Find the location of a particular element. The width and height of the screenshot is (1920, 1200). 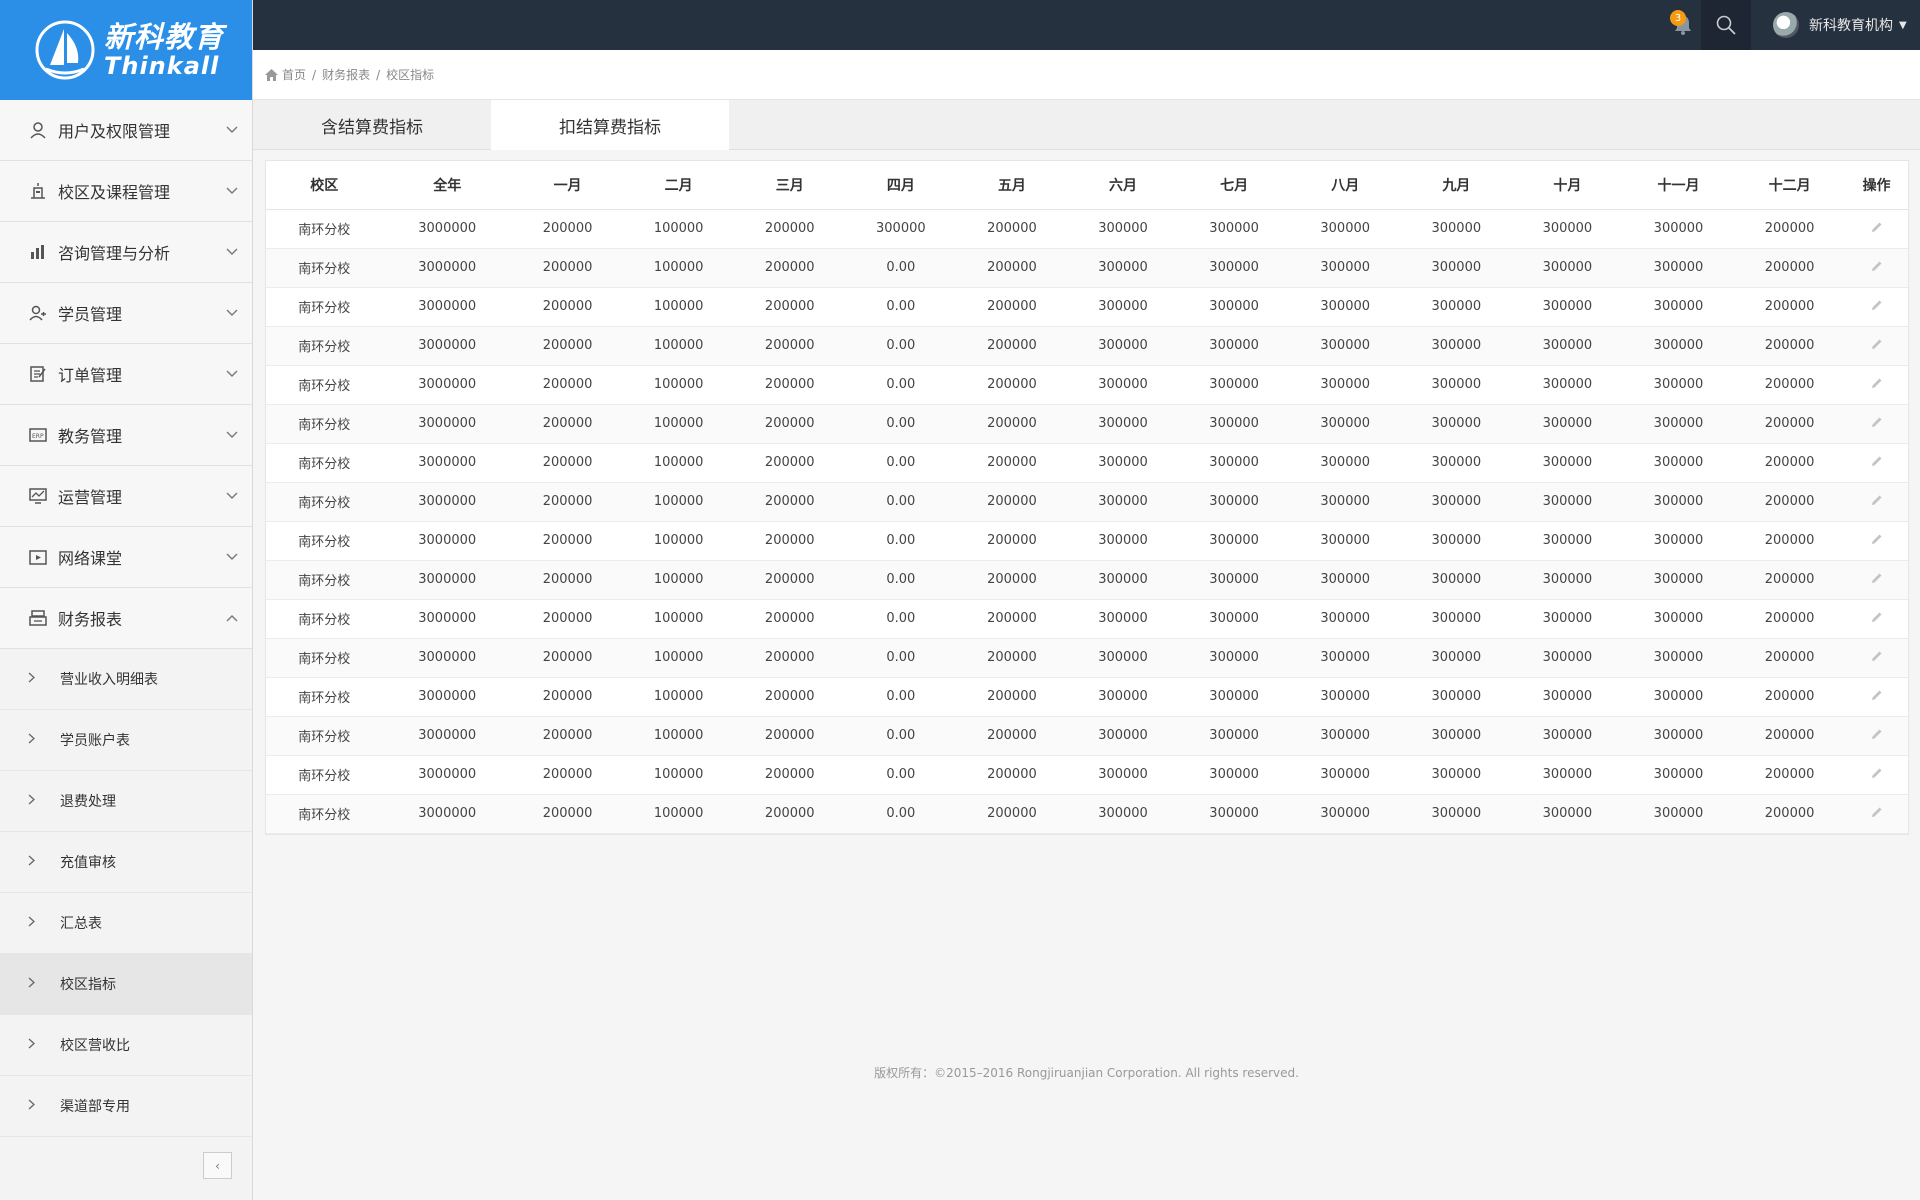

home-icon is located at coordinates (271, 74).